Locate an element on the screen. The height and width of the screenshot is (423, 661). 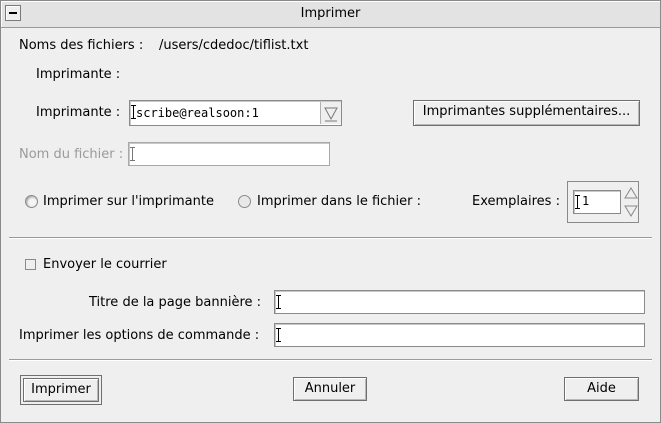
copies-label: Exemplaires : is located at coordinates (516, 201).